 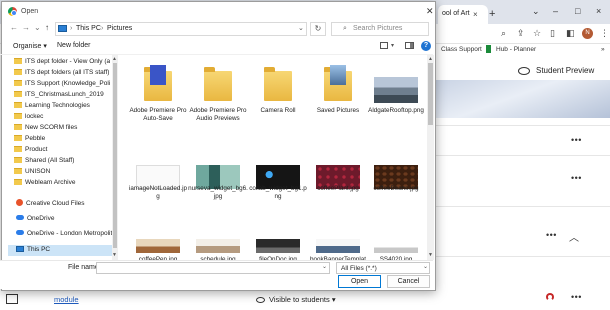 What do you see at coordinates (384, 45) in the screenshot?
I see `change-view-icon` at bounding box center [384, 45].